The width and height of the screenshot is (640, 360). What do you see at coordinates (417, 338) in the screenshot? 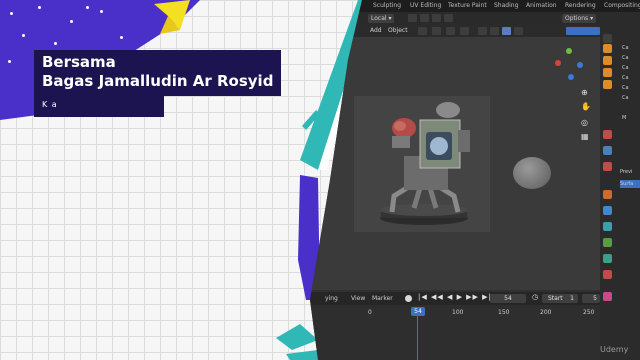
I see `playhead-line` at bounding box center [417, 338].